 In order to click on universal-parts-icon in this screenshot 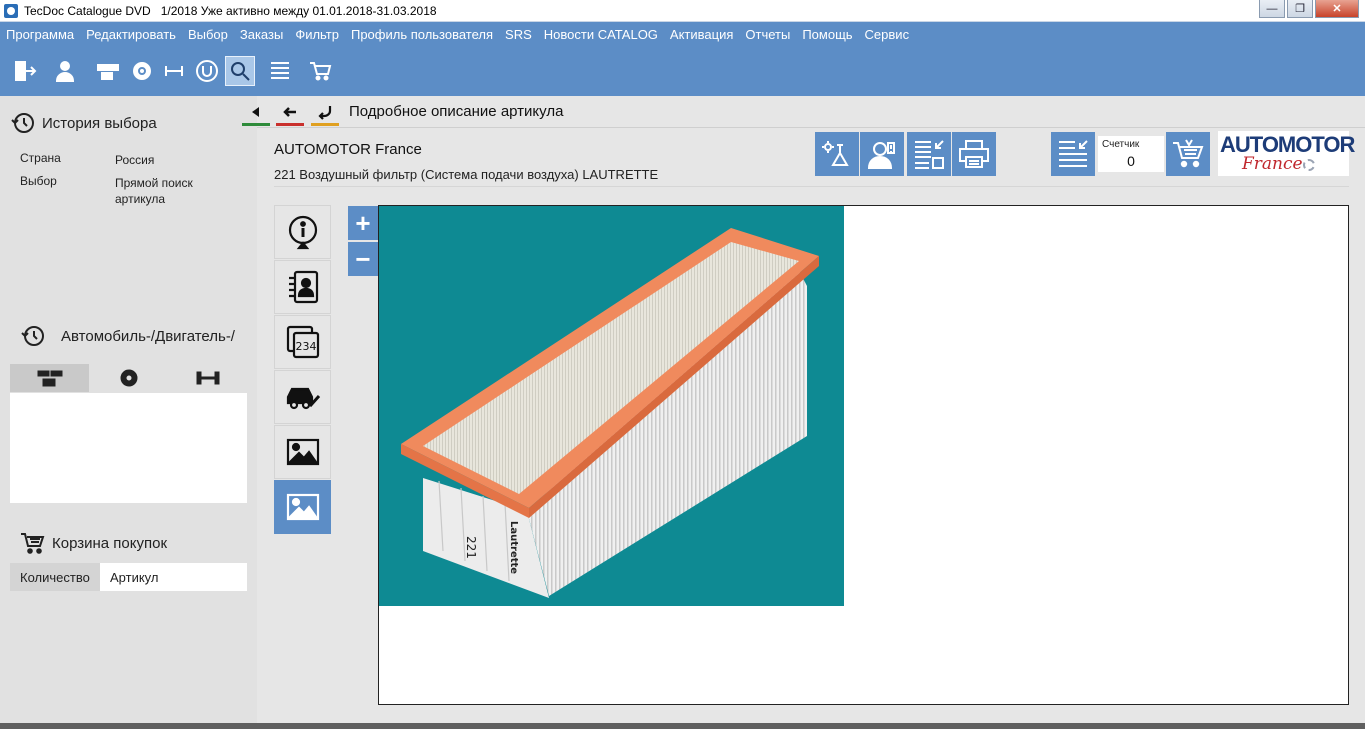, I will do `click(207, 71)`.